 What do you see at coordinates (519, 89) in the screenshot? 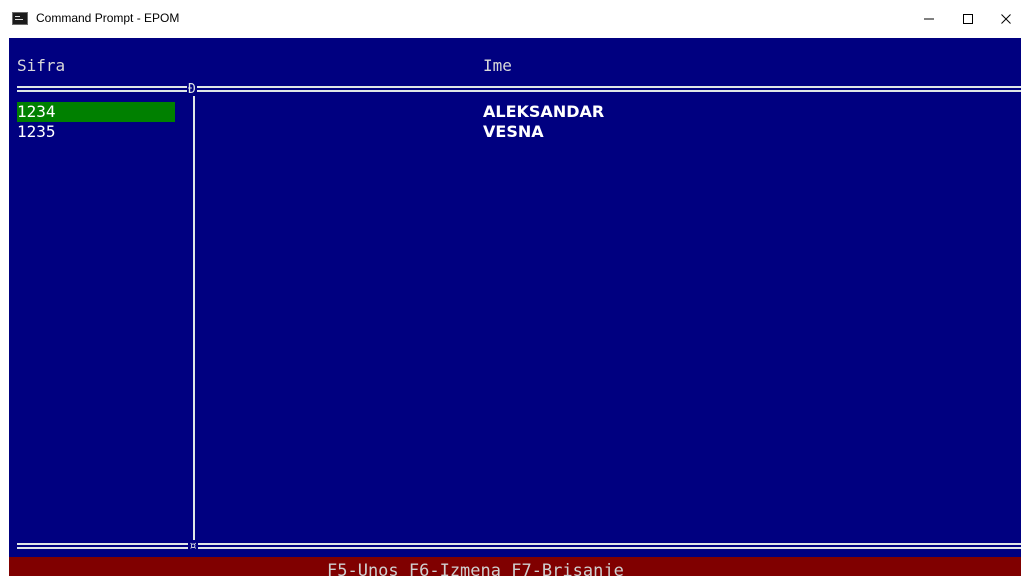
I see `header-divider` at bounding box center [519, 89].